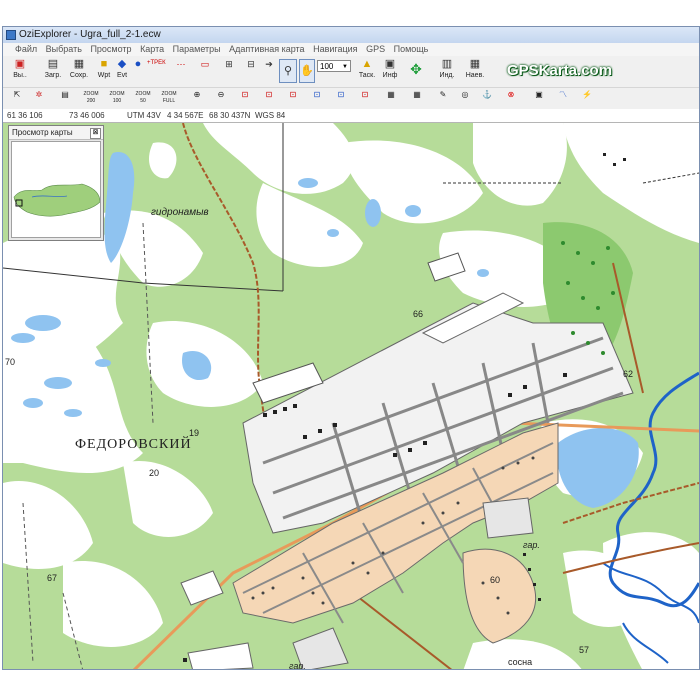 This screenshot has width=700, height=700. Describe the element at coordinates (251, 71) in the screenshot. I see `route-tool-2: ⊟` at that location.